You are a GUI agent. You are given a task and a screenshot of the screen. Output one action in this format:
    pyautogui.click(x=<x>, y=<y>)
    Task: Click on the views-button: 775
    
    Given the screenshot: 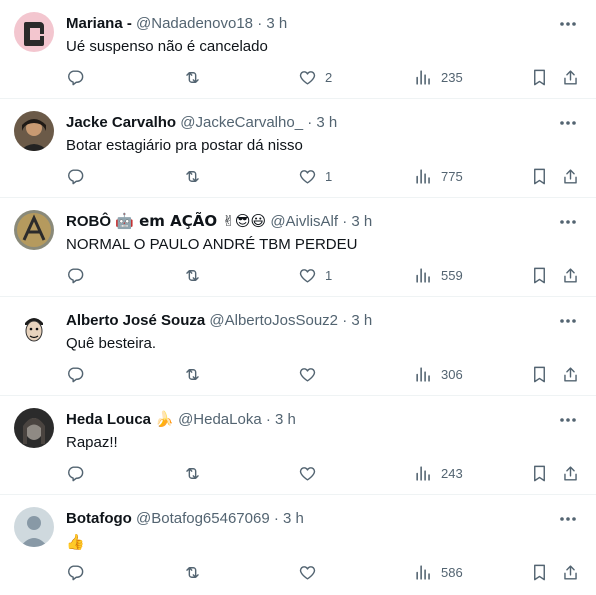 What is the action you would take?
    pyautogui.click(x=438, y=176)
    